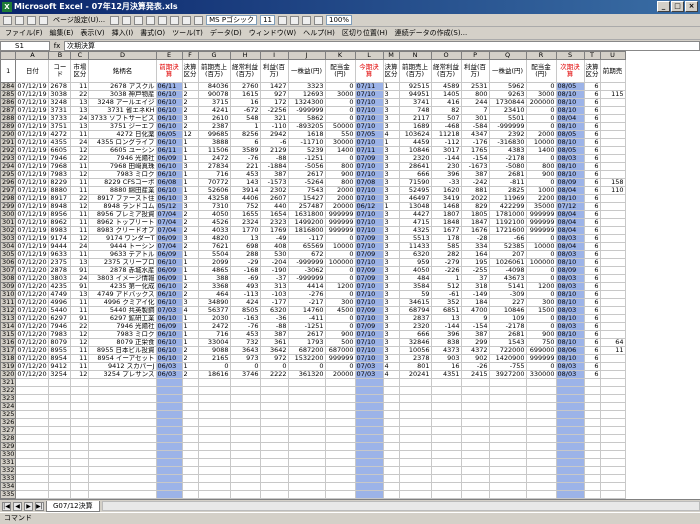  Describe the element at coordinates (245, 318) in the screenshot. I see `cell: -163` at that location.